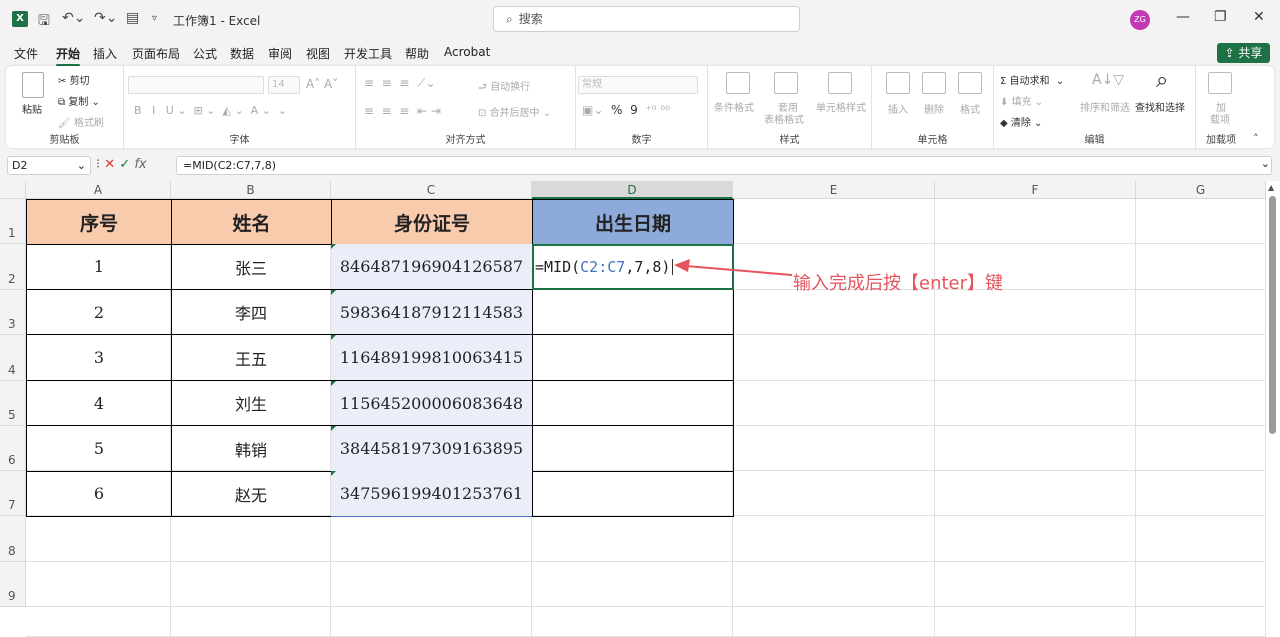  Describe the element at coordinates (970, 83) in the screenshot. I see `format-cells-icon` at that location.